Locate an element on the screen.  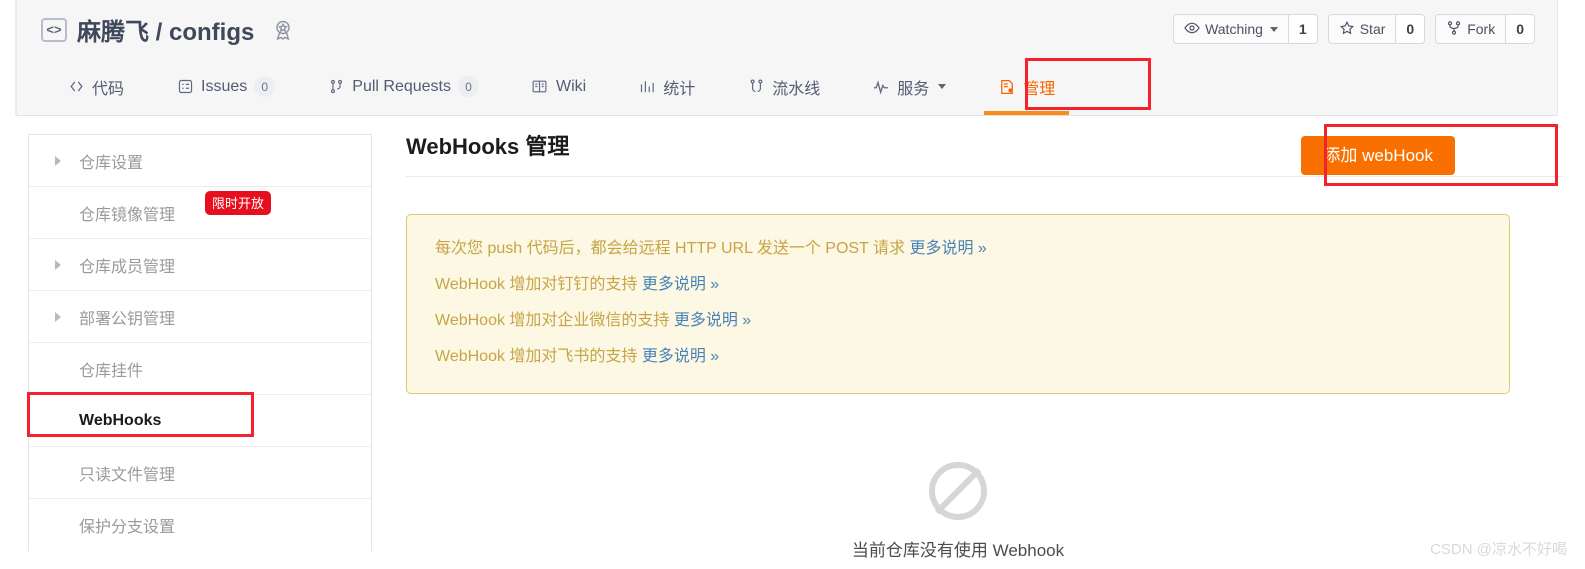
empty-state: 当前仓库没有使用 Webhook is located at coordinates (958, 511).